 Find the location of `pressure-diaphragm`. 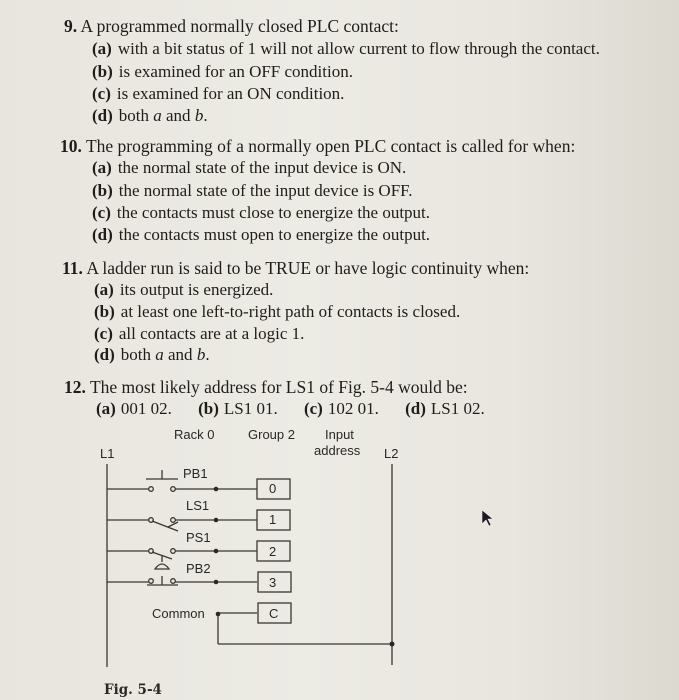

pressure-diaphragm is located at coordinates (162, 566).